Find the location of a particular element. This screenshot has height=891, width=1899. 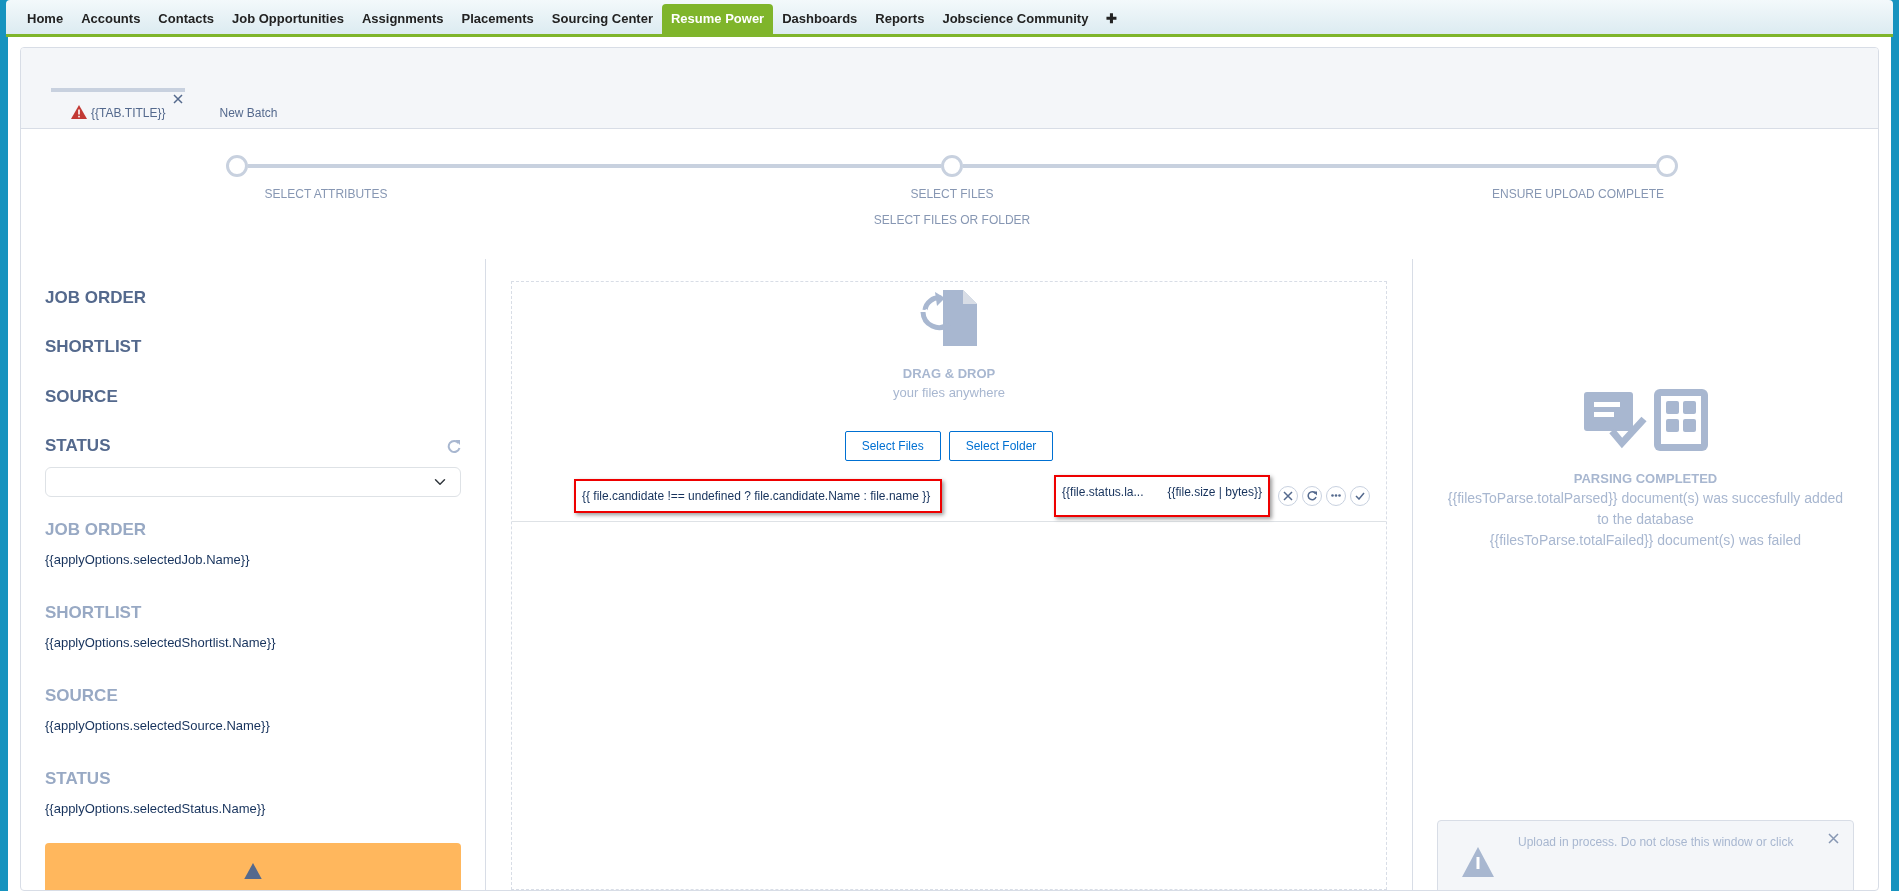

nav-tab: Accounts is located at coordinates (111, 19).